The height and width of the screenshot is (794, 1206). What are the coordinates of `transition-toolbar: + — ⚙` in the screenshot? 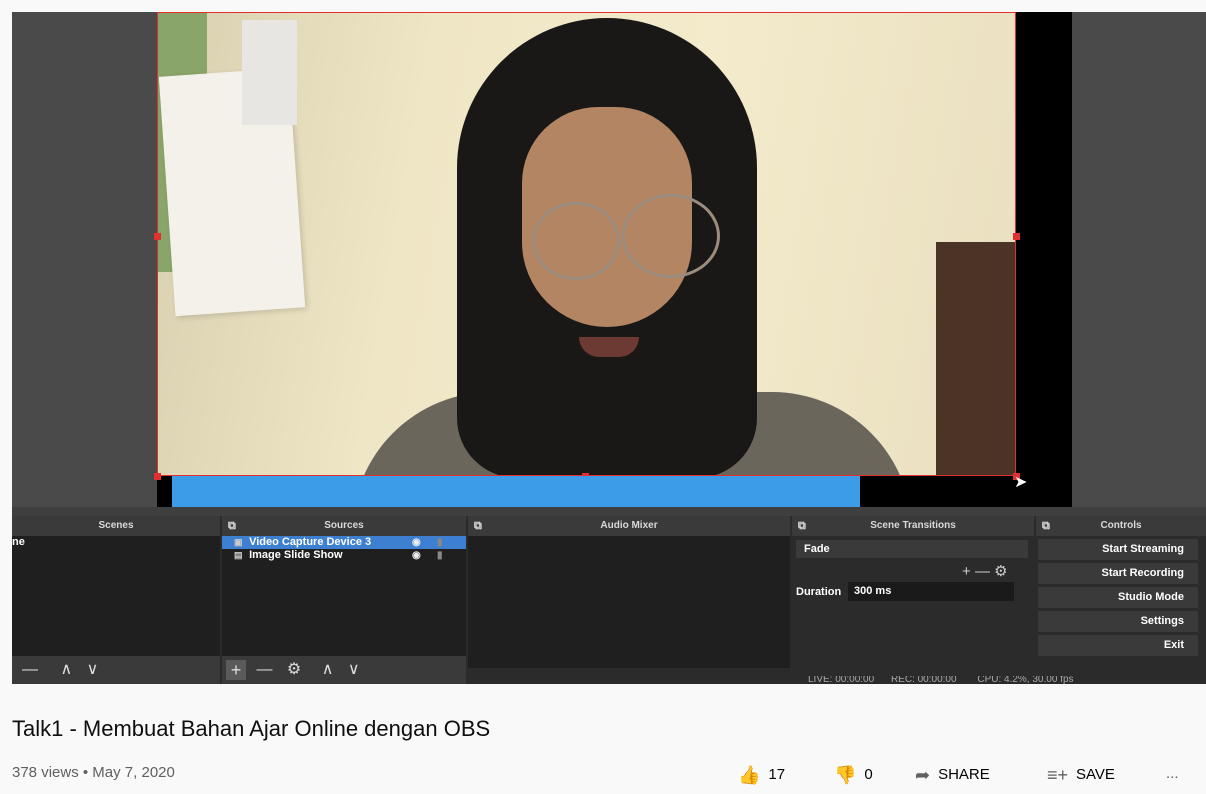 It's located at (985, 571).